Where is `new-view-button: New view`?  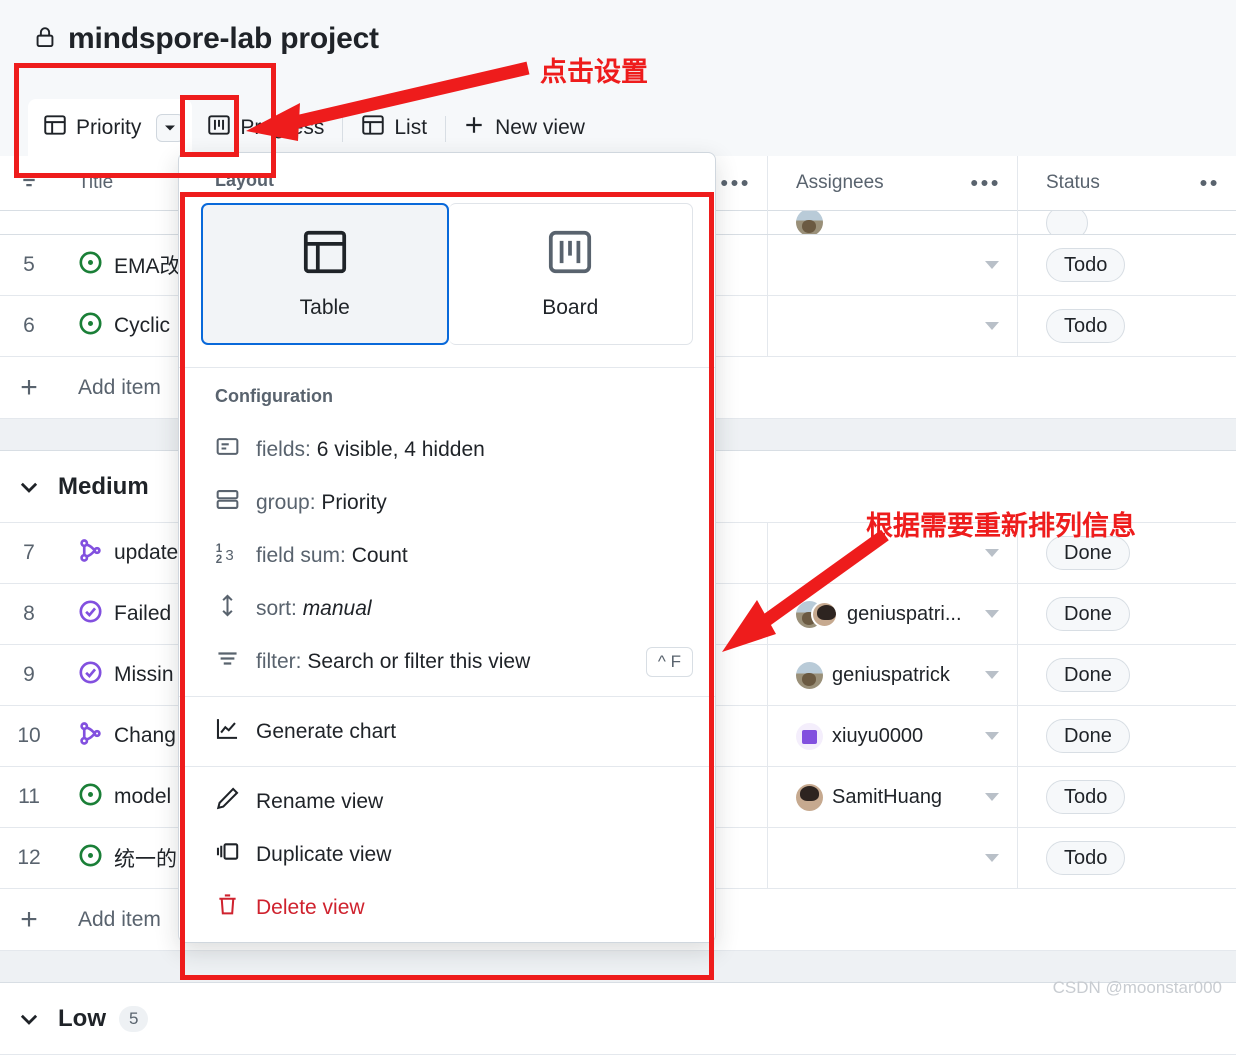 new-view-button: New view is located at coordinates (524, 127).